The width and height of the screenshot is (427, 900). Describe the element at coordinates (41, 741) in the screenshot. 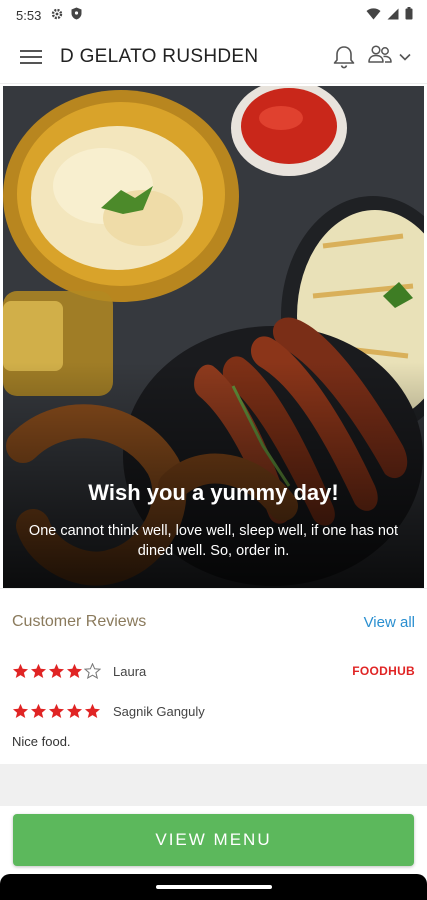

I see `review-text: Nice food.` at that location.